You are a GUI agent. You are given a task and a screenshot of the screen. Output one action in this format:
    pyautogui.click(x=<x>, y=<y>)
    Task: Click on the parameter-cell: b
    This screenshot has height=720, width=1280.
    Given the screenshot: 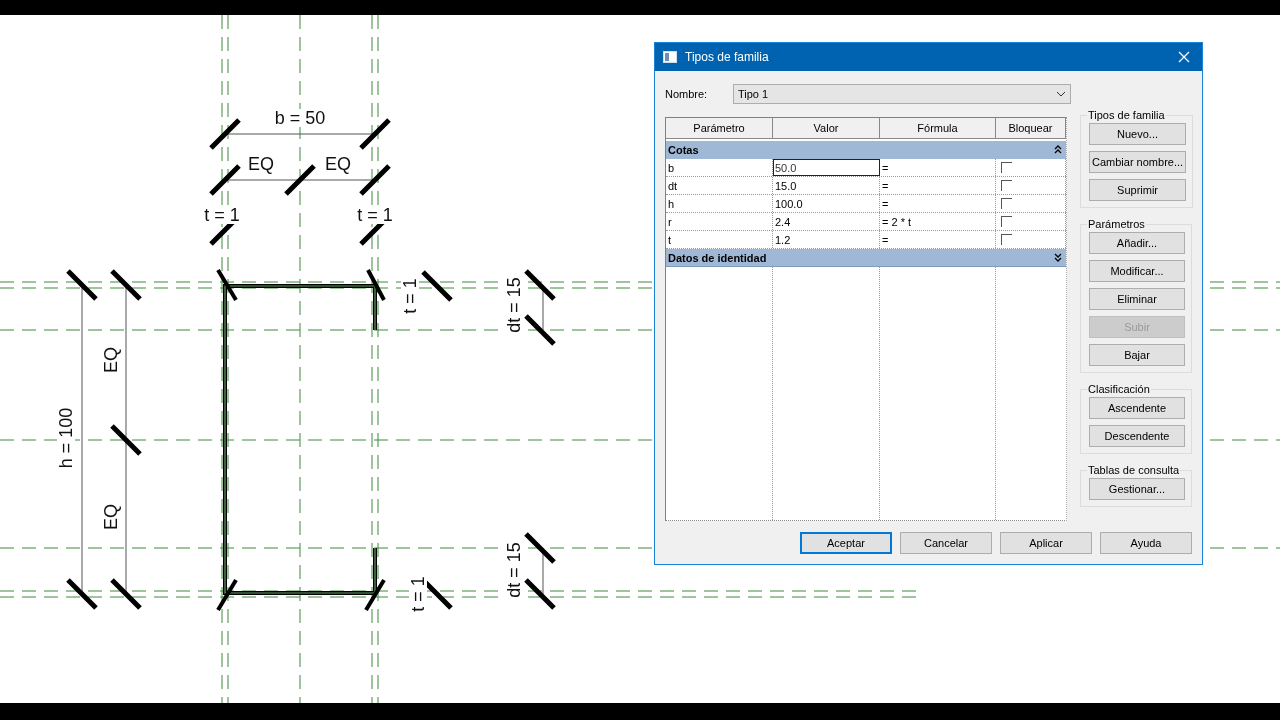 What is the action you would take?
    pyautogui.click(x=719, y=167)
    